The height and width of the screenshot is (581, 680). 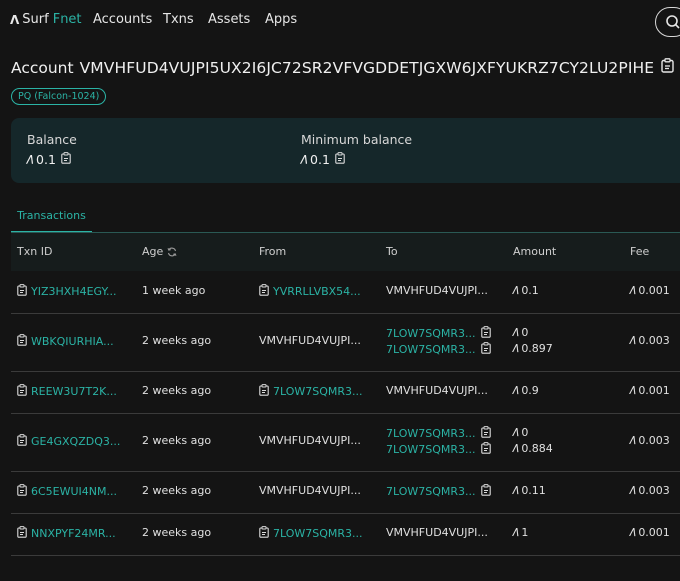 What do you see at coordinates (46, 159) in the screenshot?
I see `balance-amount: 0.1` at bounding box center [46, 159].